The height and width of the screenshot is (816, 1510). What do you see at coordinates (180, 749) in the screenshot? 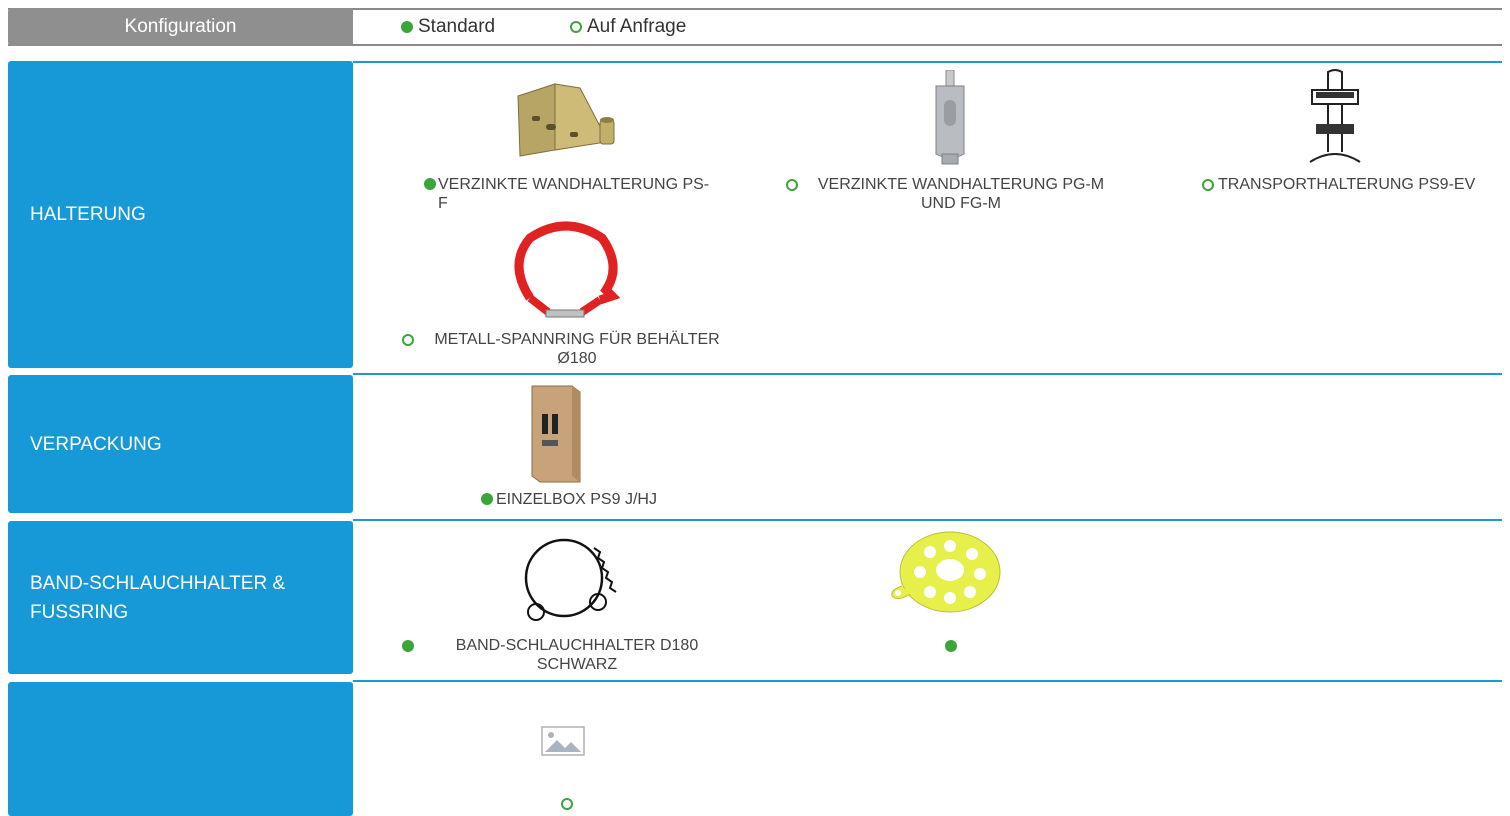
I see `category-extra` at bounding box center [180, 749].